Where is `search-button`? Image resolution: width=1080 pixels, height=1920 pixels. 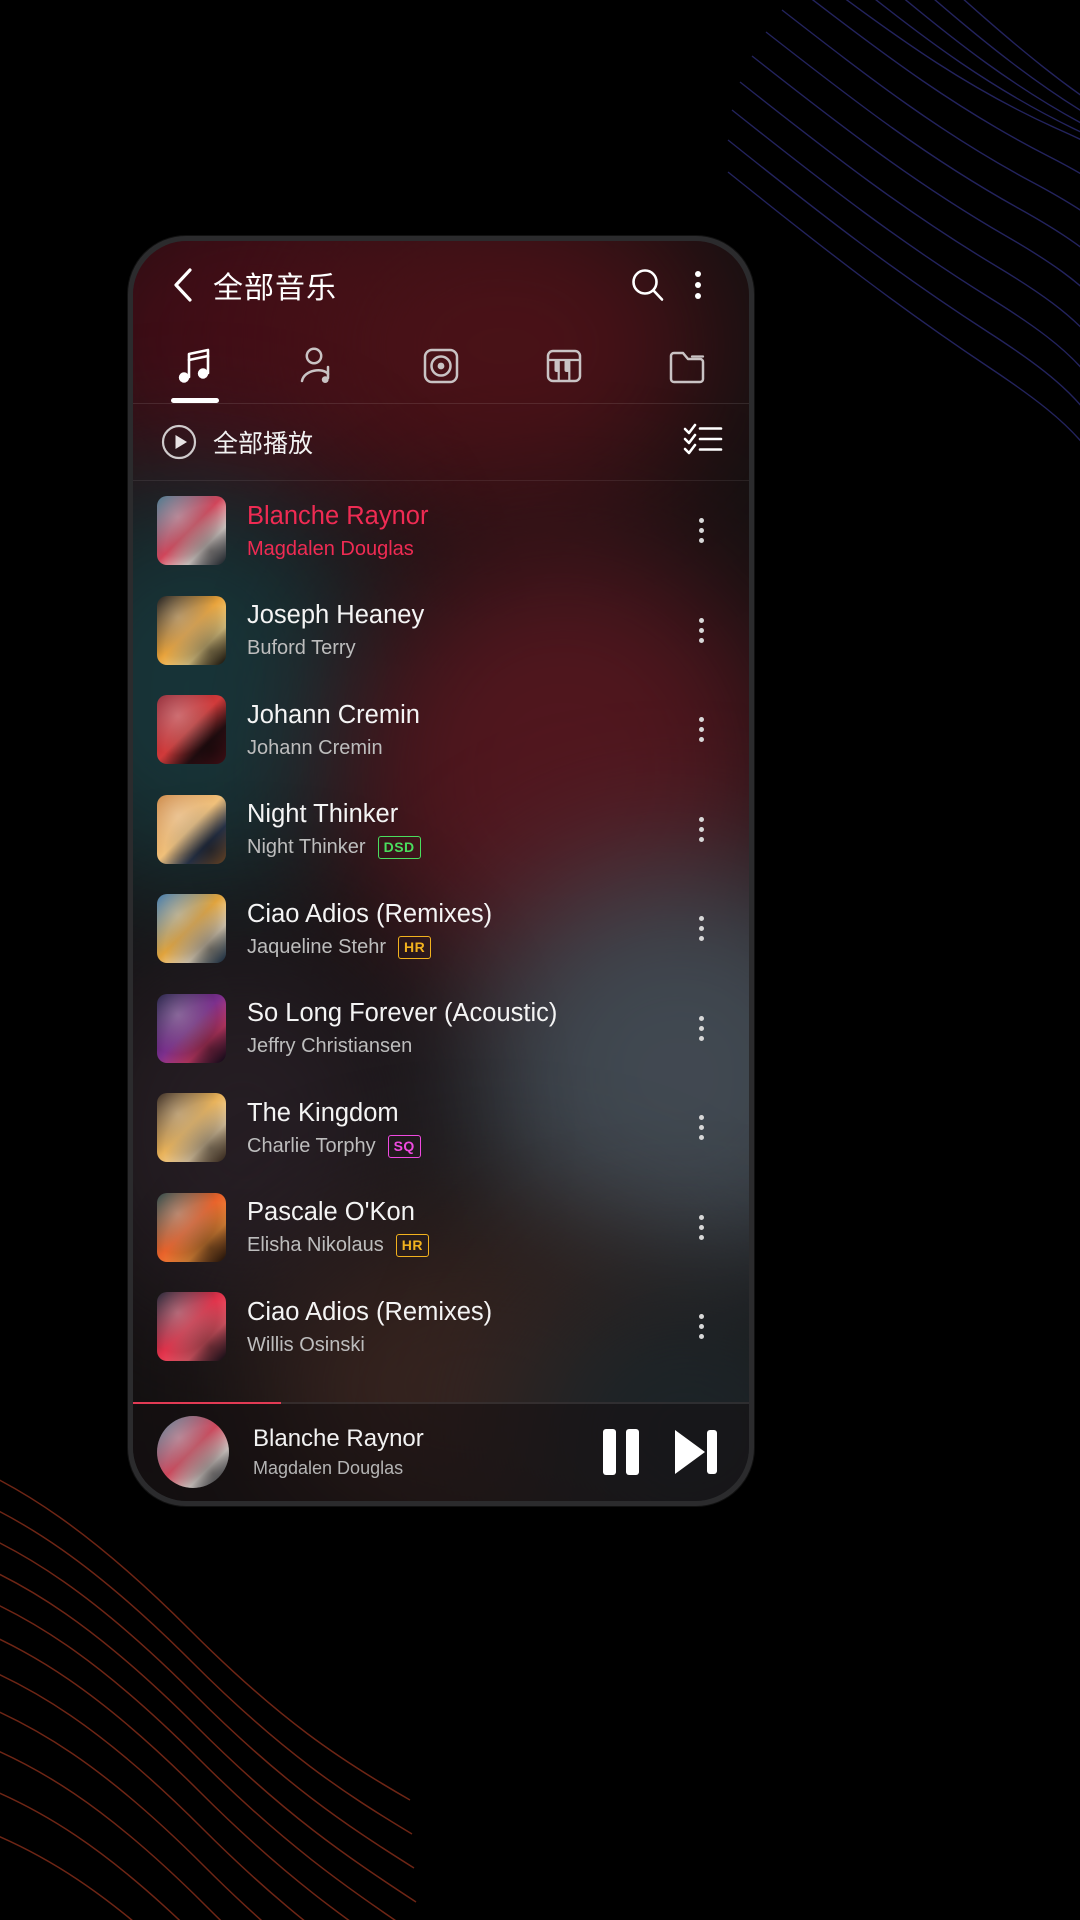 search-button is located at coordinates (648, 285).